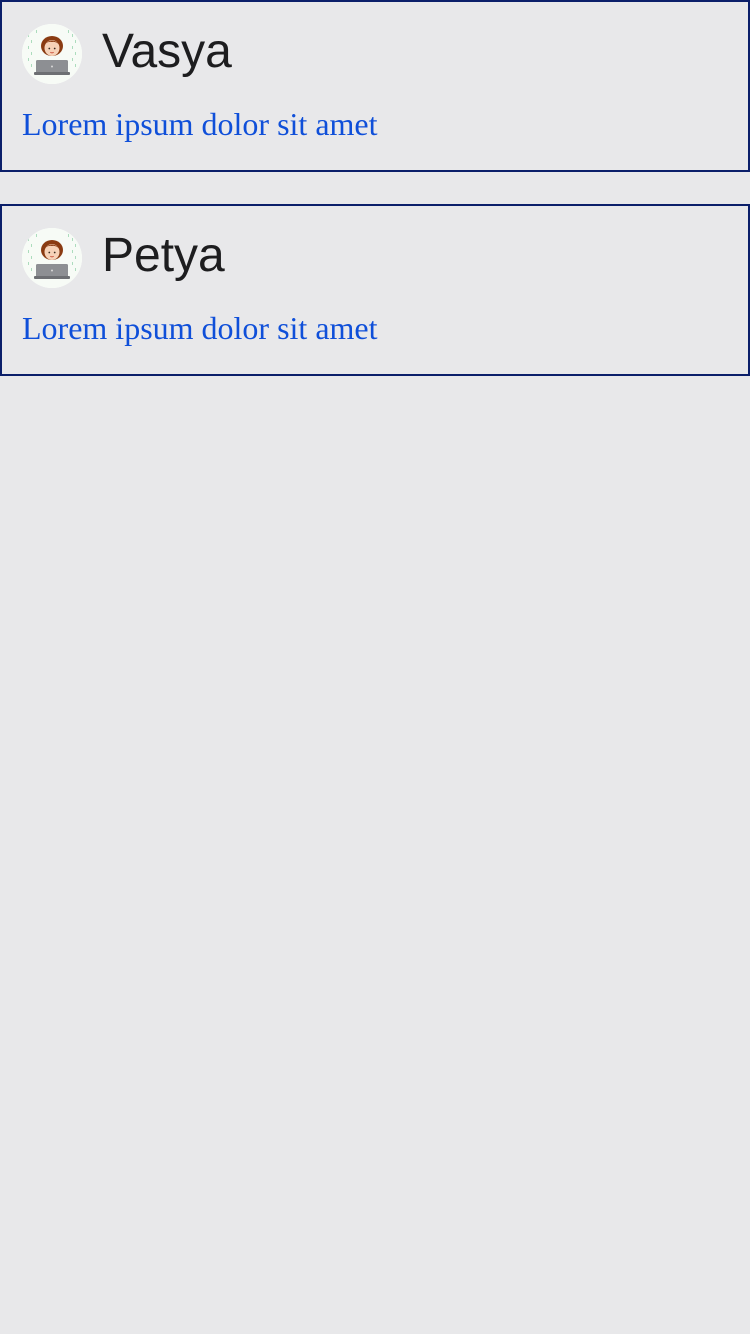 This screenshot has width=750, height=1334. I want to click on contact-name: Petya, so click(163, 255).